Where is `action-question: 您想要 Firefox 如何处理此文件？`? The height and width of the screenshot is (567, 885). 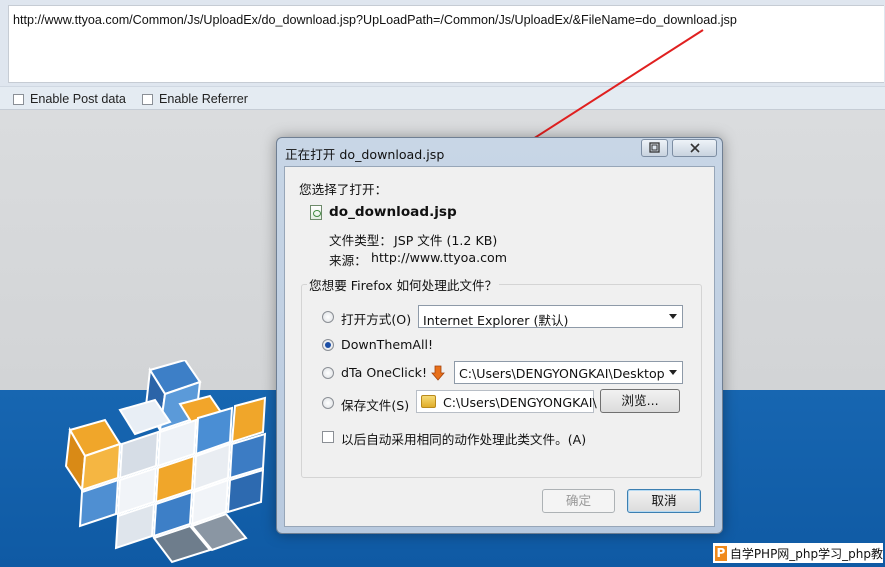
action-question: 您想要 Firefox 如何处理此文件？ is located at coordinates (403, 284).